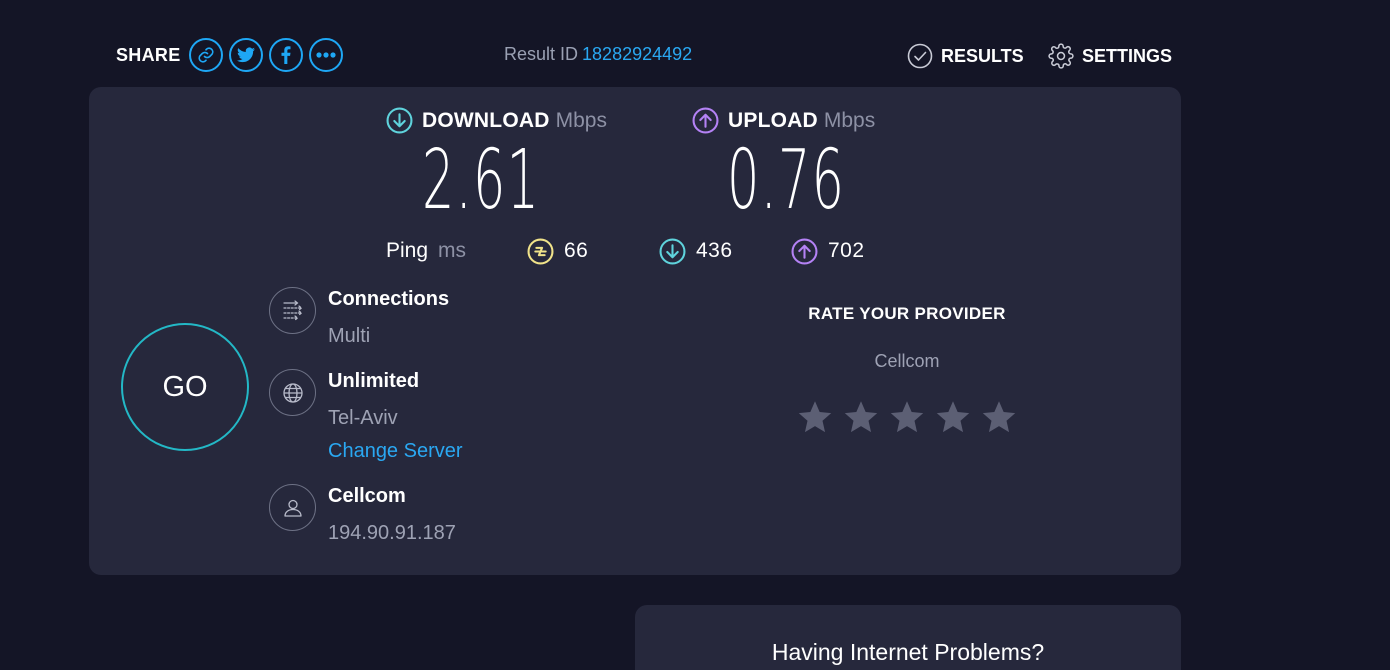 The width and height of the screenshot is (1390, 670). I want to click on connections-title: Connections, so click(389, 299).